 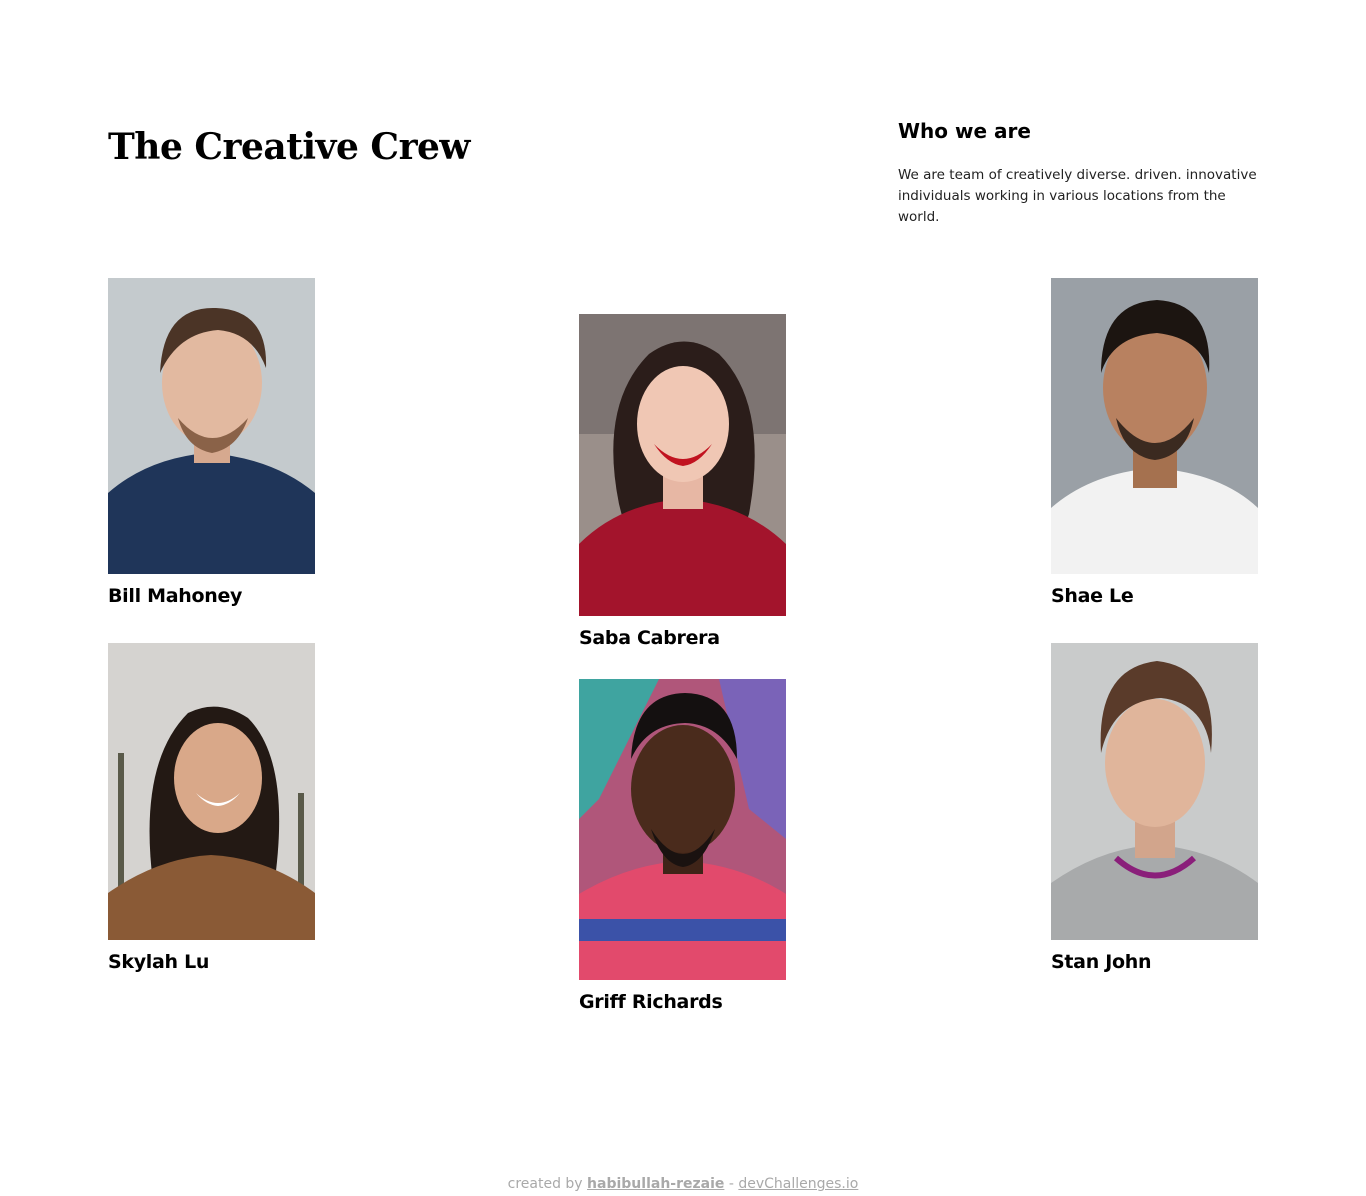 I want to click on member-card: UX Designer Skylah Lu, so click(x=228, y=809).